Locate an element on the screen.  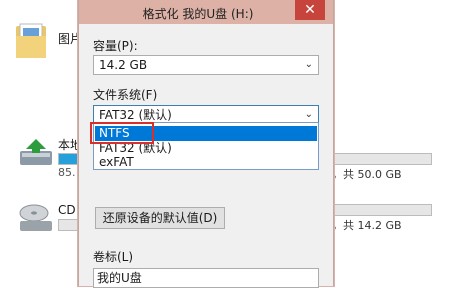
drive-usage-bar is located at coordinates (68, 159).